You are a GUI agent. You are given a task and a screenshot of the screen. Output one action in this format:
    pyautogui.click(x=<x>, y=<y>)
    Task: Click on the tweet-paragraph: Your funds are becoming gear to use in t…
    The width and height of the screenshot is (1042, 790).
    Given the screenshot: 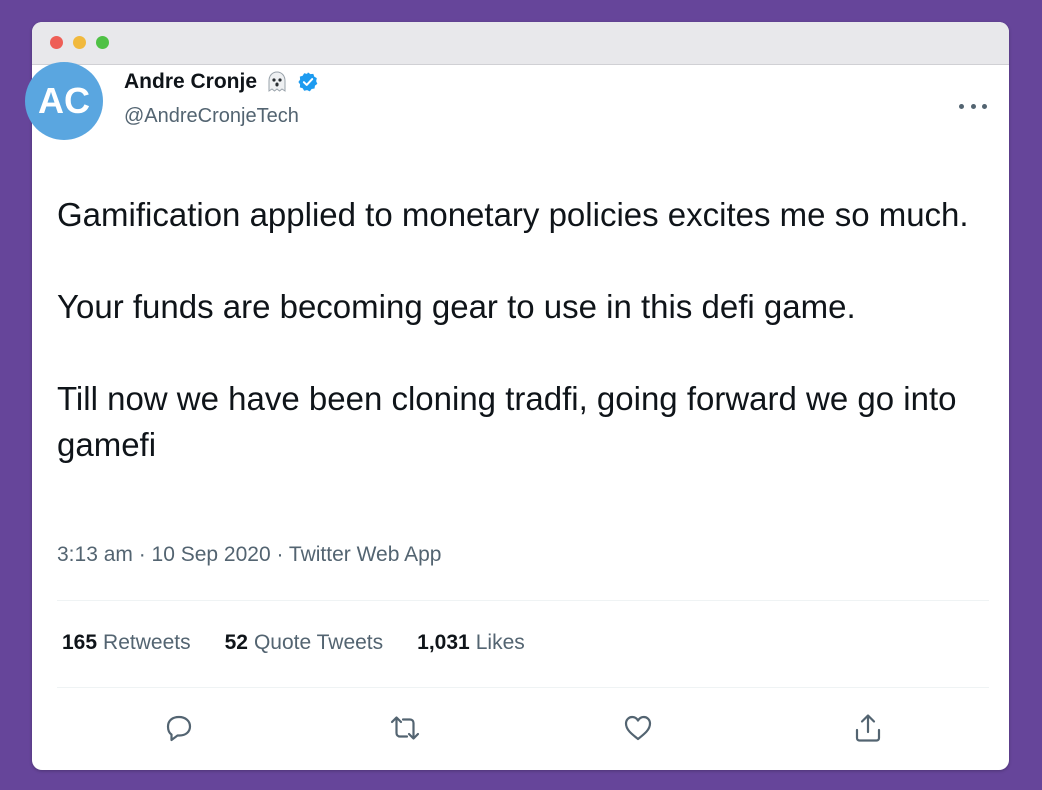 What is the action you would take?
    pyautogui.click(x=456, y=306)
    